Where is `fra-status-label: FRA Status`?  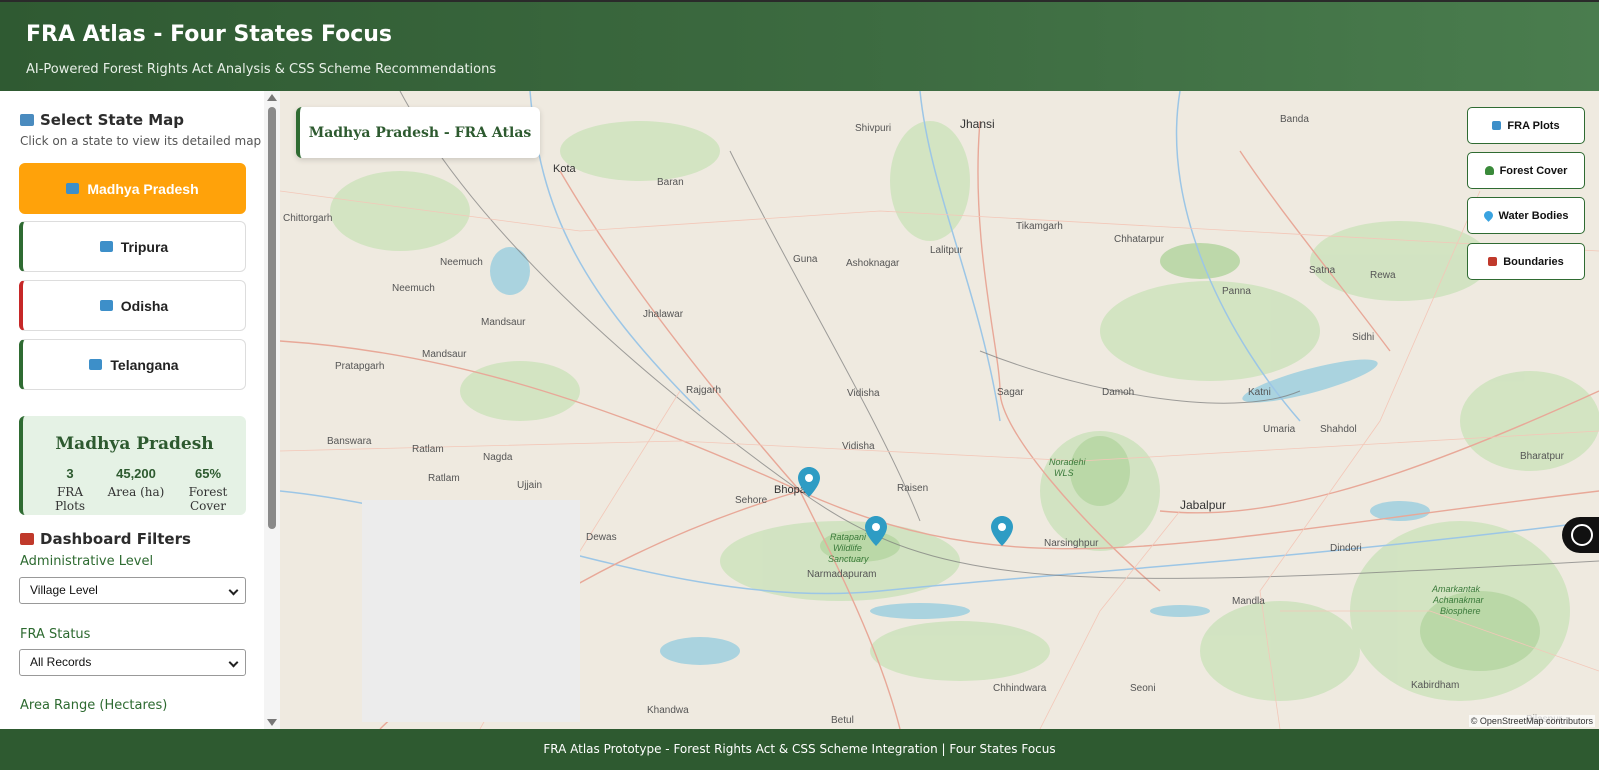 fra-status-label: FRA Status is located at coordinates (55, 634).